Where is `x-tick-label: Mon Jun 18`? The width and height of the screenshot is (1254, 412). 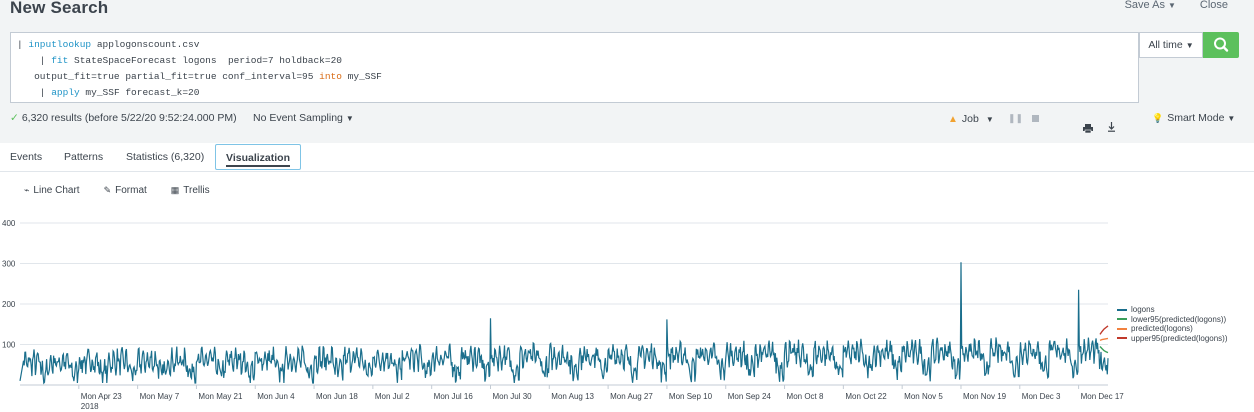
x-tick-label: Mon Jun 18 is located at coordinates (337, 396).